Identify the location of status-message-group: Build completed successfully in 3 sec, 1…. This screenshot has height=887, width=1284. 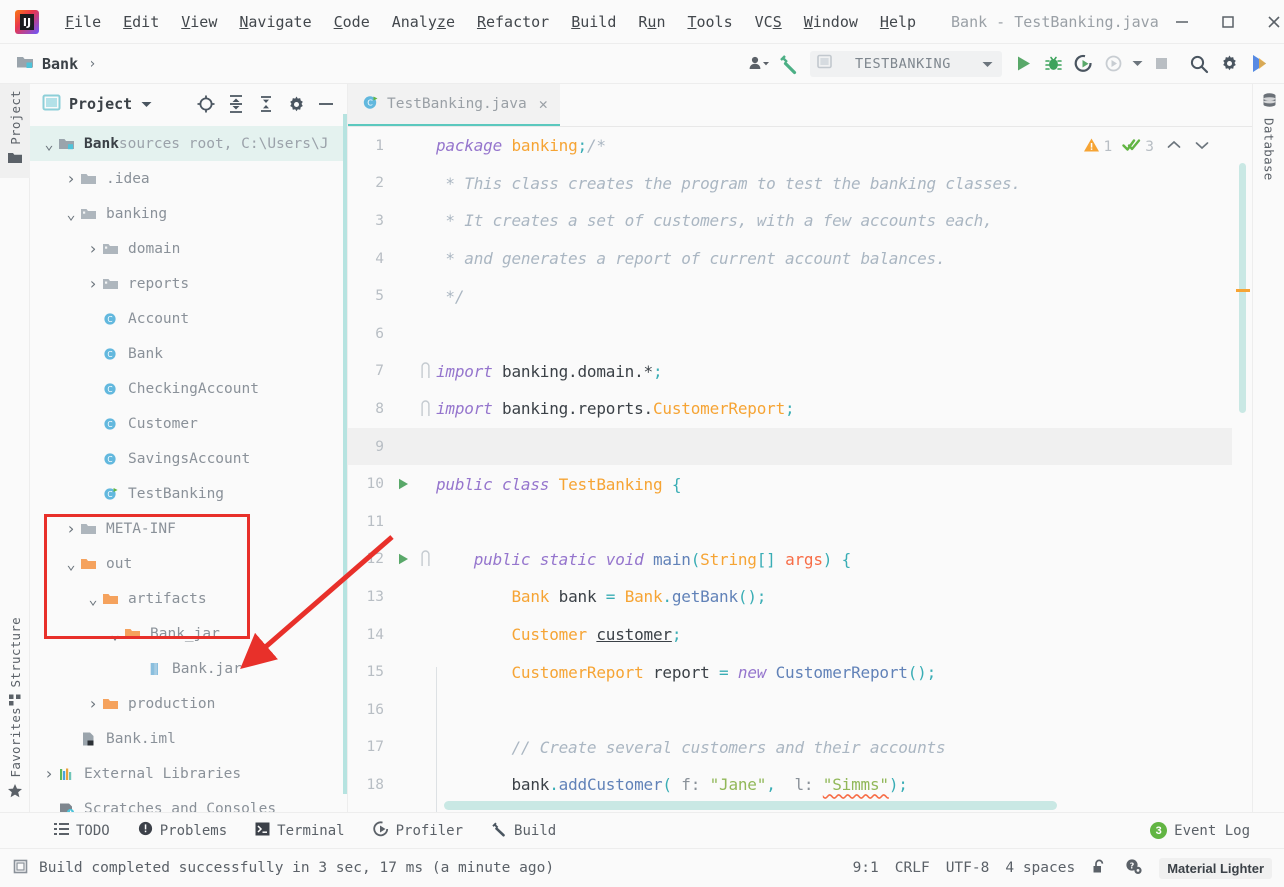
(283, 868).